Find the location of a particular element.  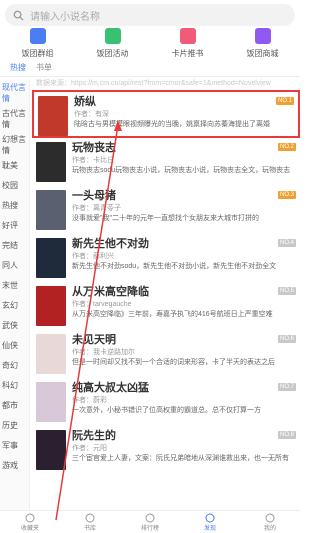

topnav-group: 饭团群组 is located at coordinates (38, 44).